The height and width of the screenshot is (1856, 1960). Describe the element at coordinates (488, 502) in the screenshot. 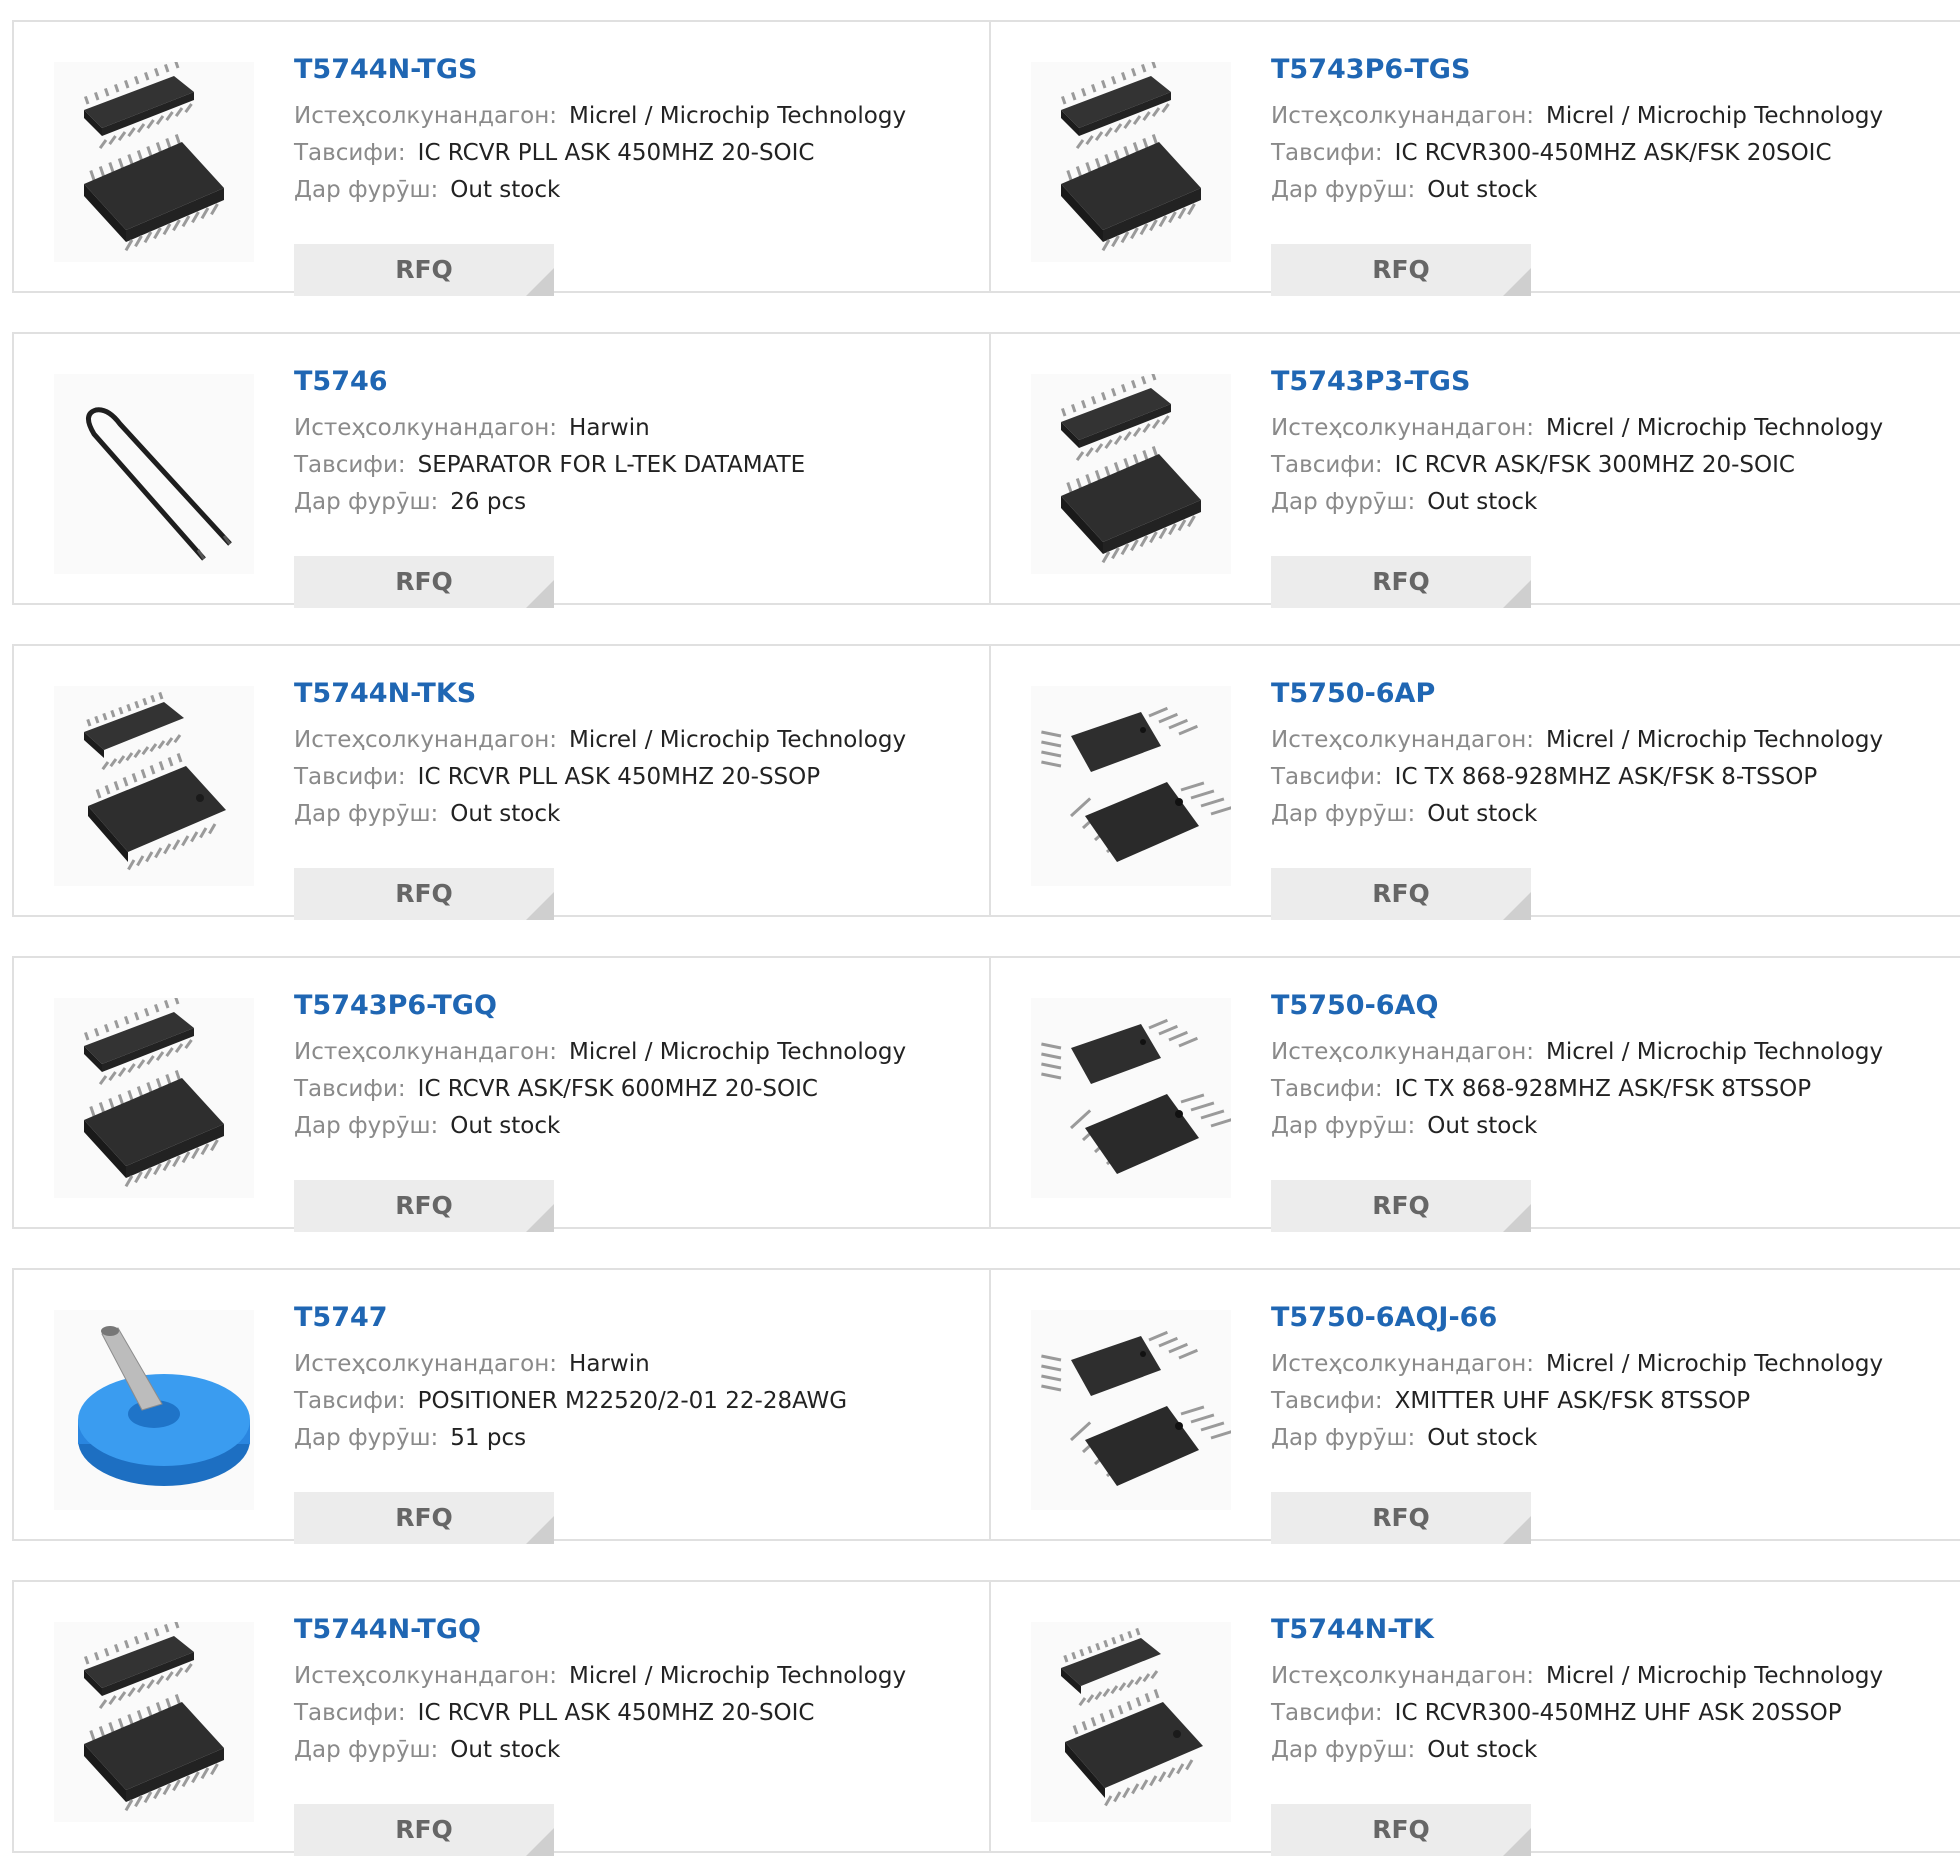

I see `stock-value: 26 pcs` at that location.